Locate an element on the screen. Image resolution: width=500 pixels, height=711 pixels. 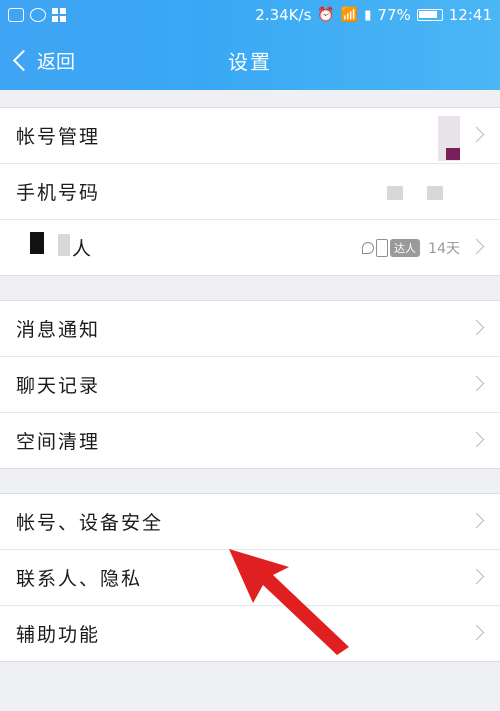
row-label: 消息通知 is located at coordinates (58, 330).